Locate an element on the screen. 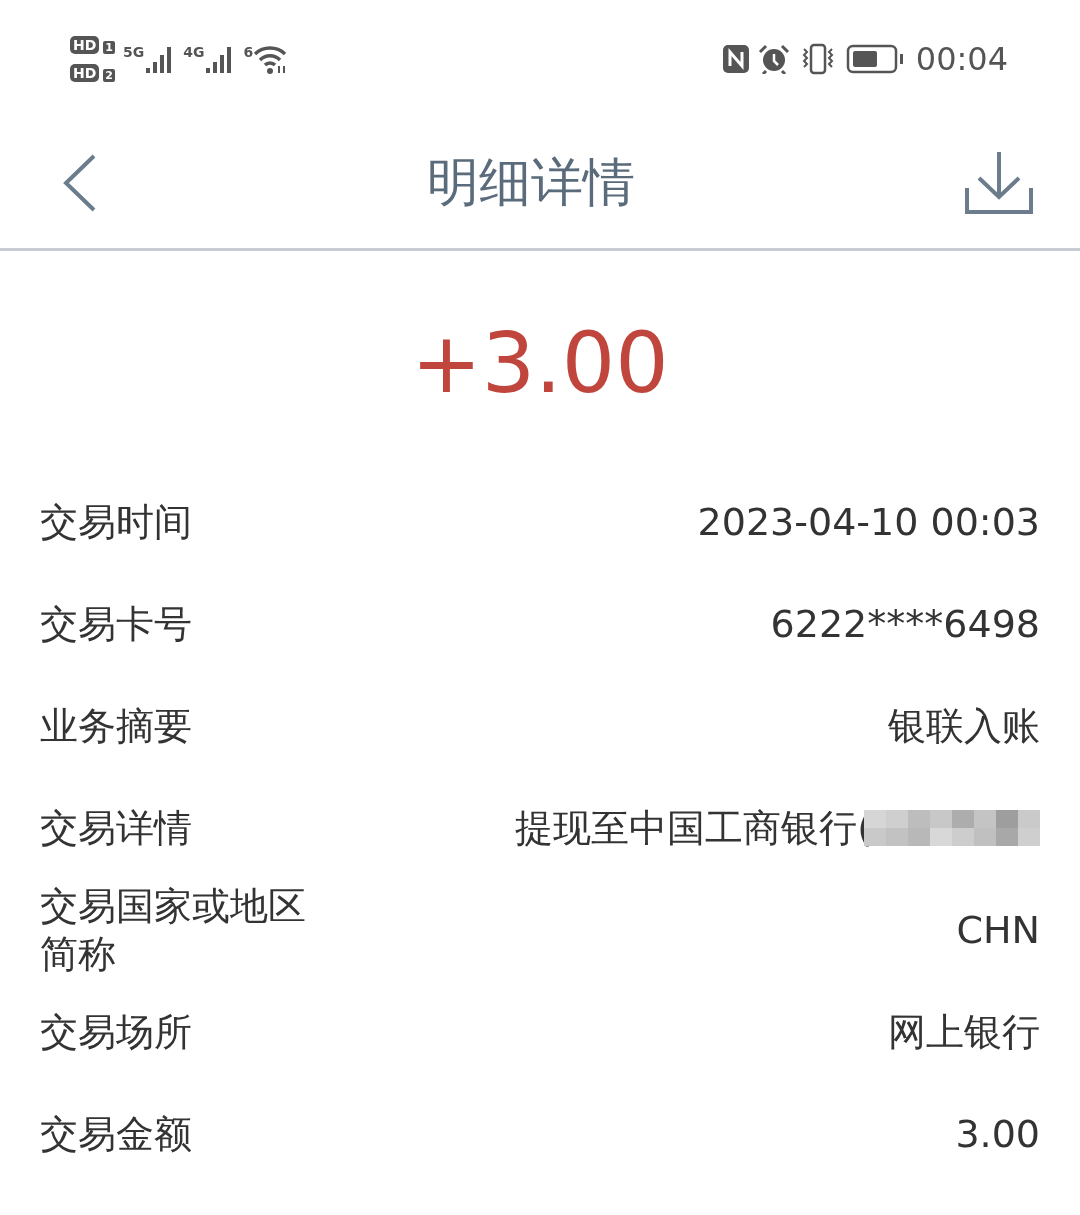  detail-label: 交易金额 is located at coordinates (116, 1134).